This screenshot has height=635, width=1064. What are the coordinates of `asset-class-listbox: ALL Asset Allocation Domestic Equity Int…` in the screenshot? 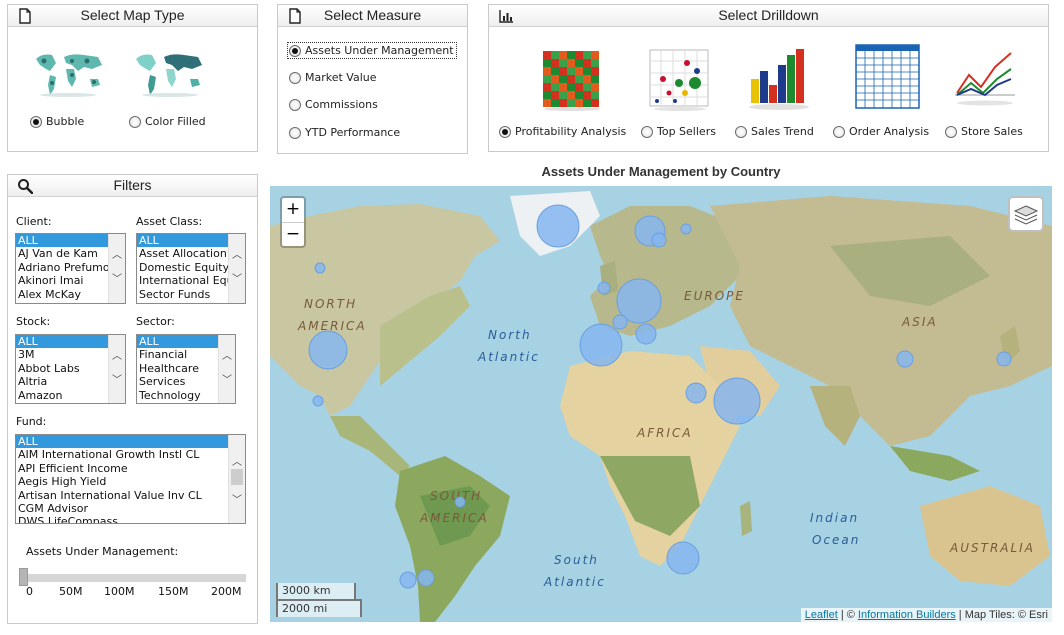 It's located at (191, 268).